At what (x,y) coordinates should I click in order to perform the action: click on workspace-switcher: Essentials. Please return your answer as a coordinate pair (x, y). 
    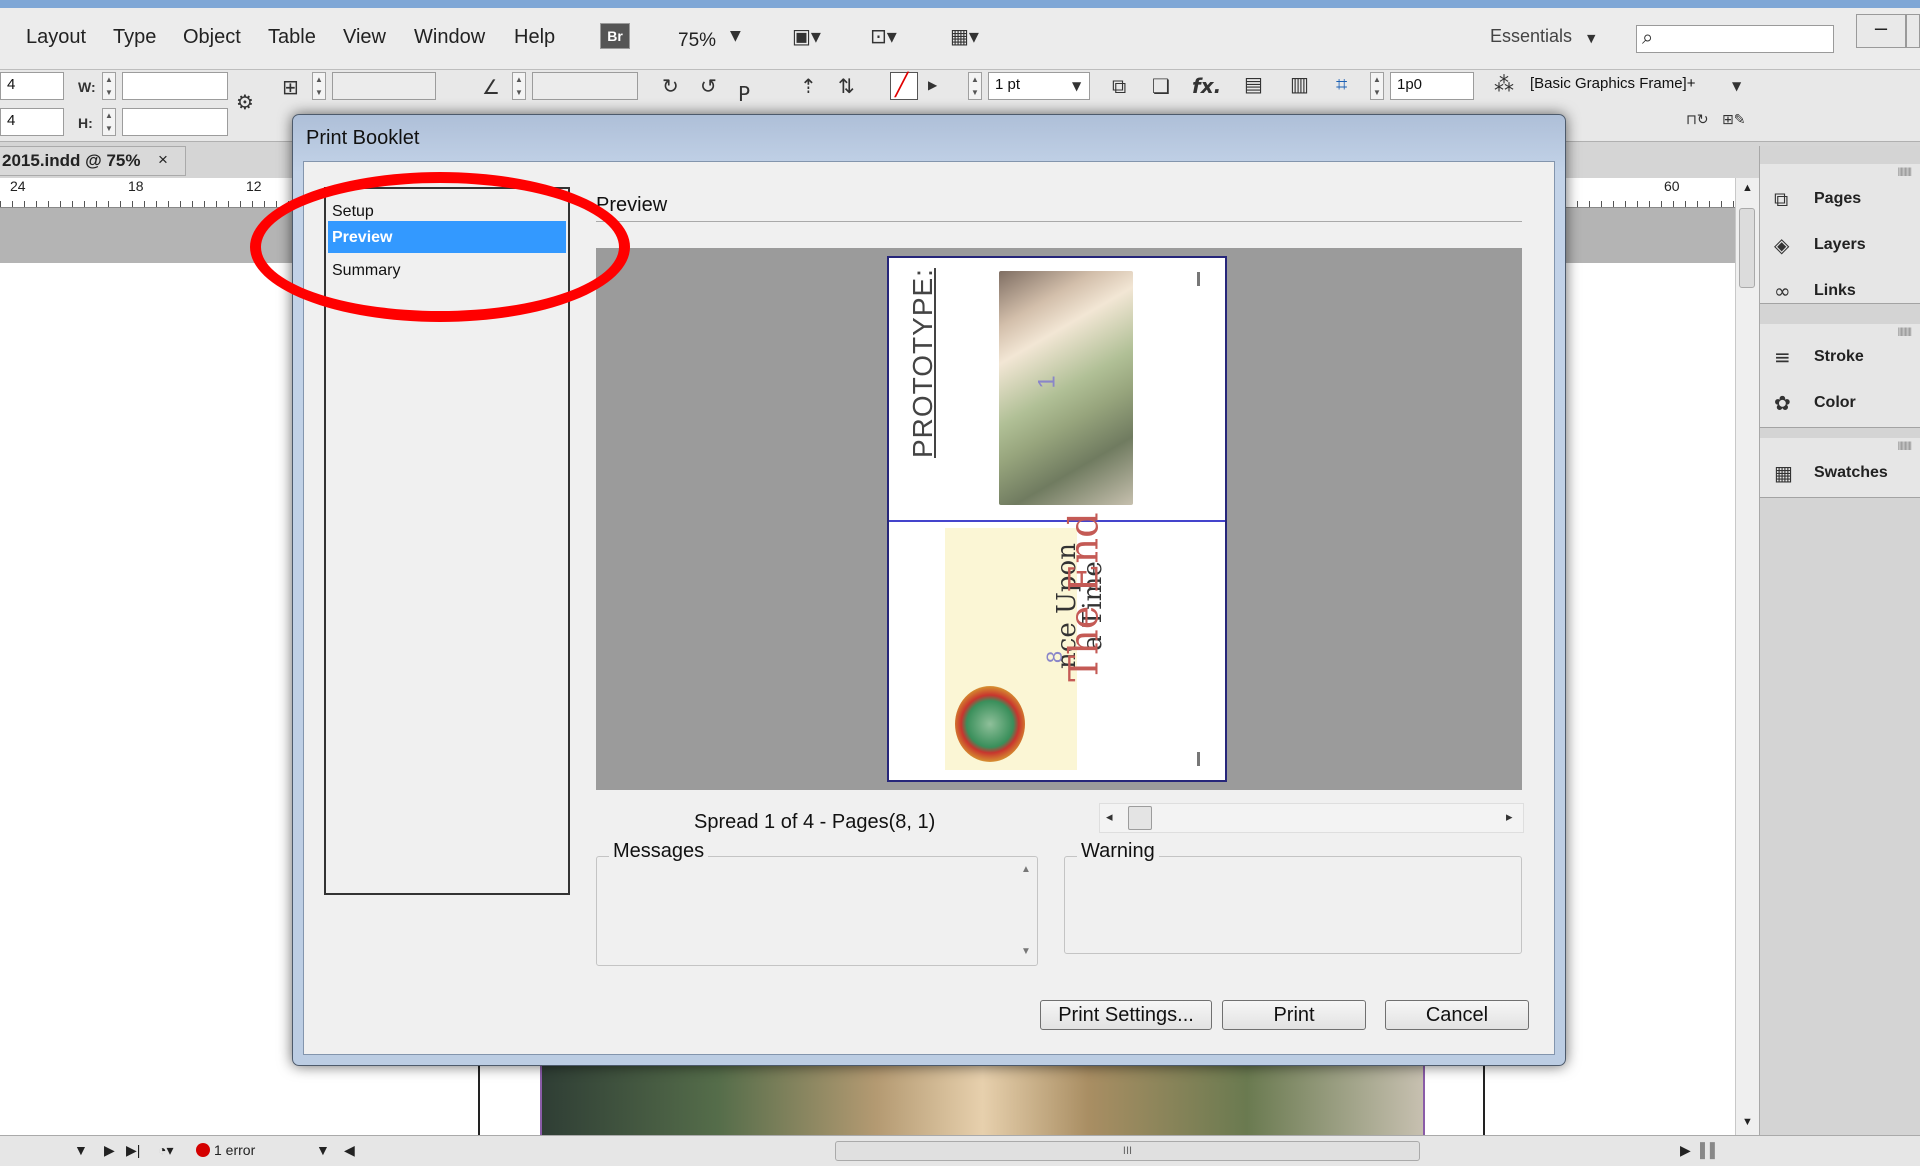
    Looking at the image, I should click on (1531, 36).